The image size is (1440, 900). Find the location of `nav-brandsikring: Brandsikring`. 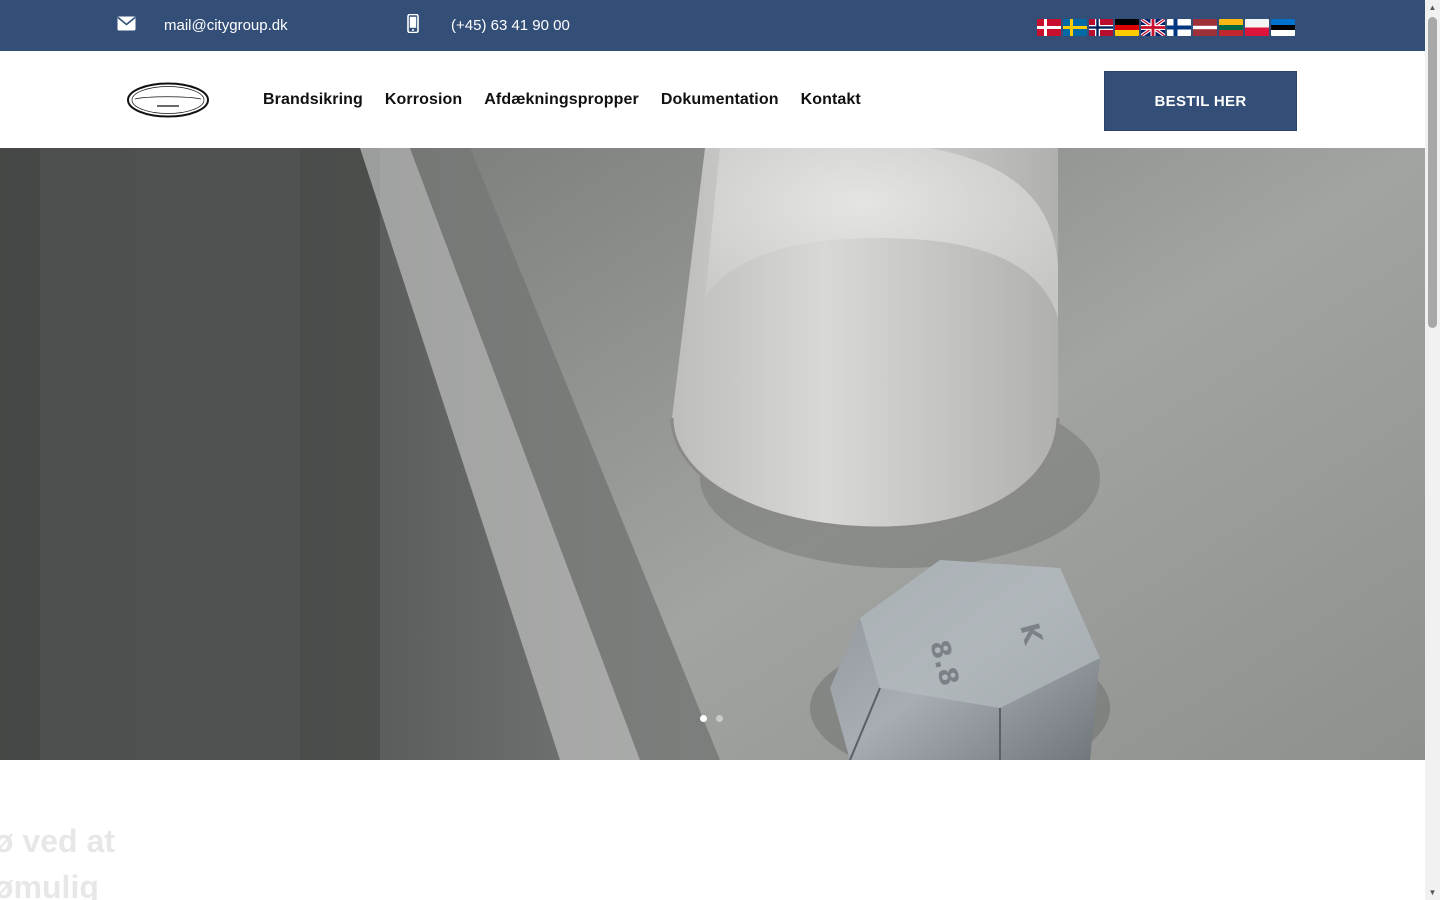

nav-brandsikring: Brandsikring is located at coordinates (313, 100).